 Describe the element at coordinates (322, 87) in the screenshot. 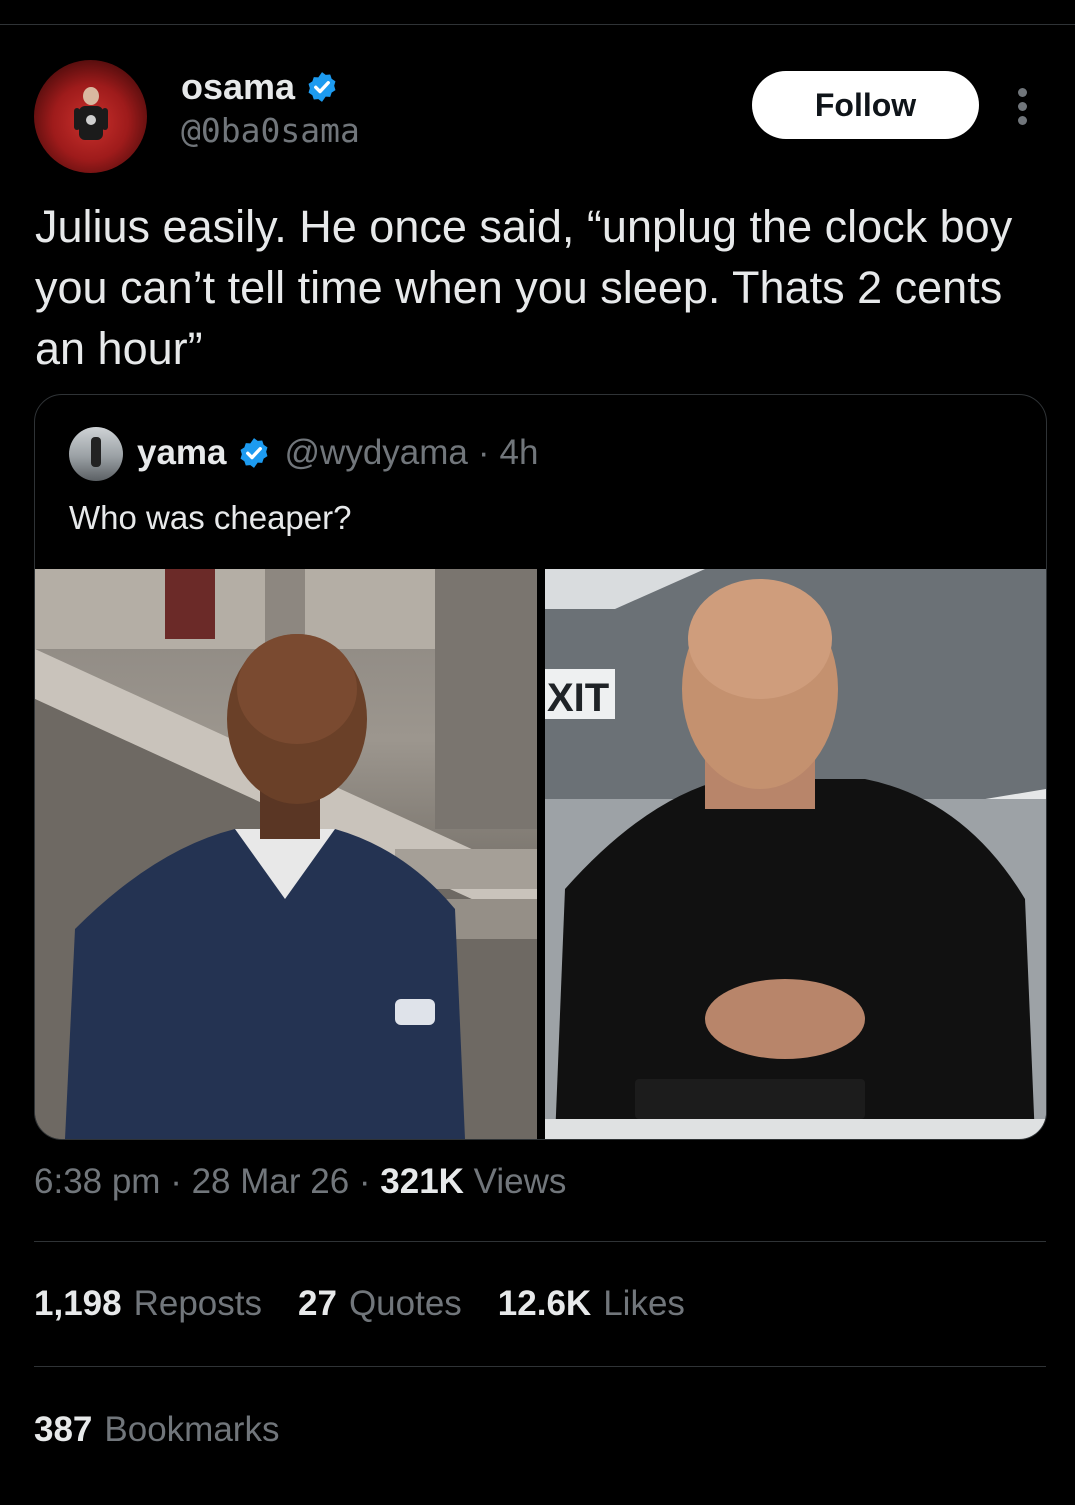

I see `verified-badge-icon` at that location.